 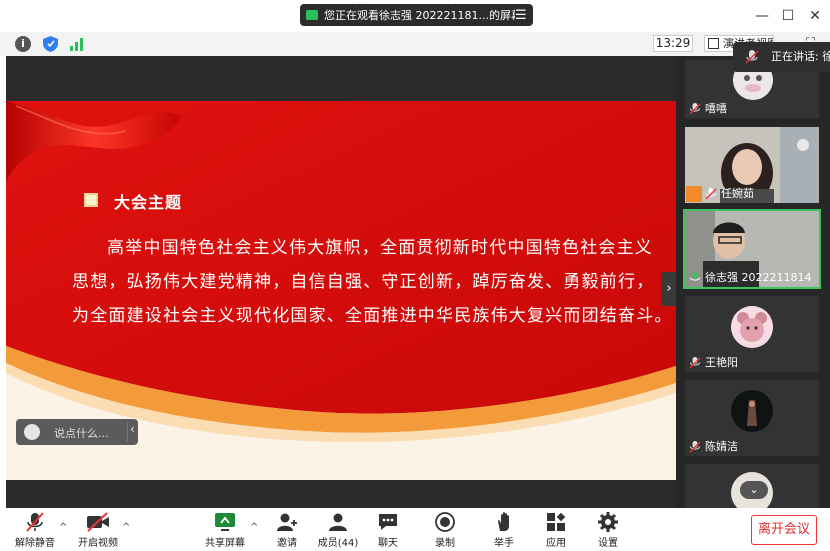 I want to click on share-screen-button: 共享屏幕, so click(x=225, y=530).